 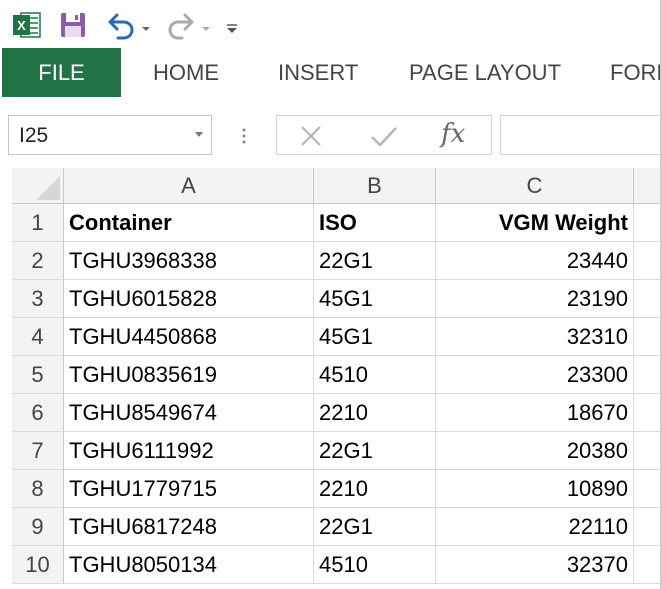 I want to click on row-header: 5, so click(x=38, y=375).